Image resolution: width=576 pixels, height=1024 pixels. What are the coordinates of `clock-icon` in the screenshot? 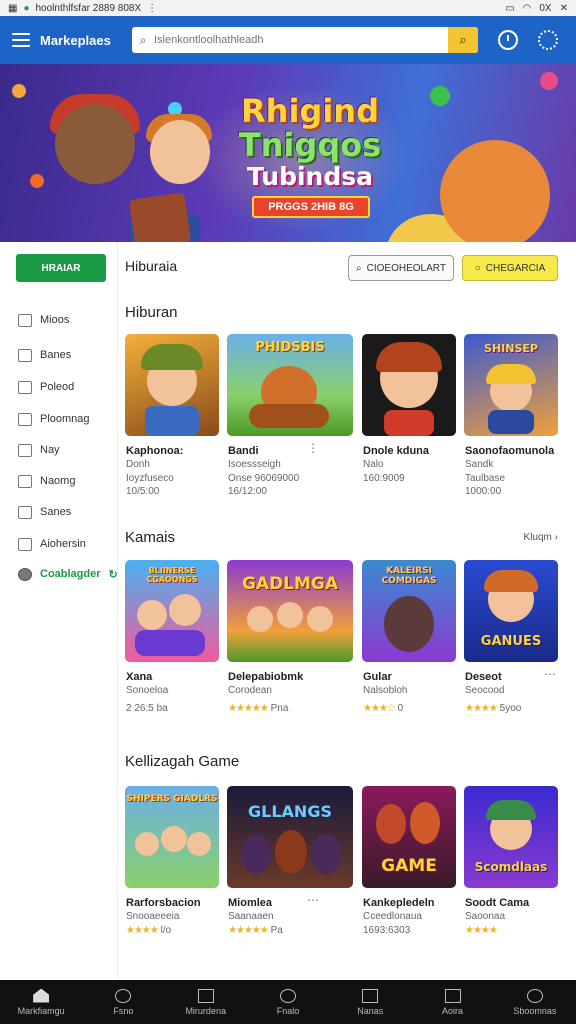 It's located at (508, 40).